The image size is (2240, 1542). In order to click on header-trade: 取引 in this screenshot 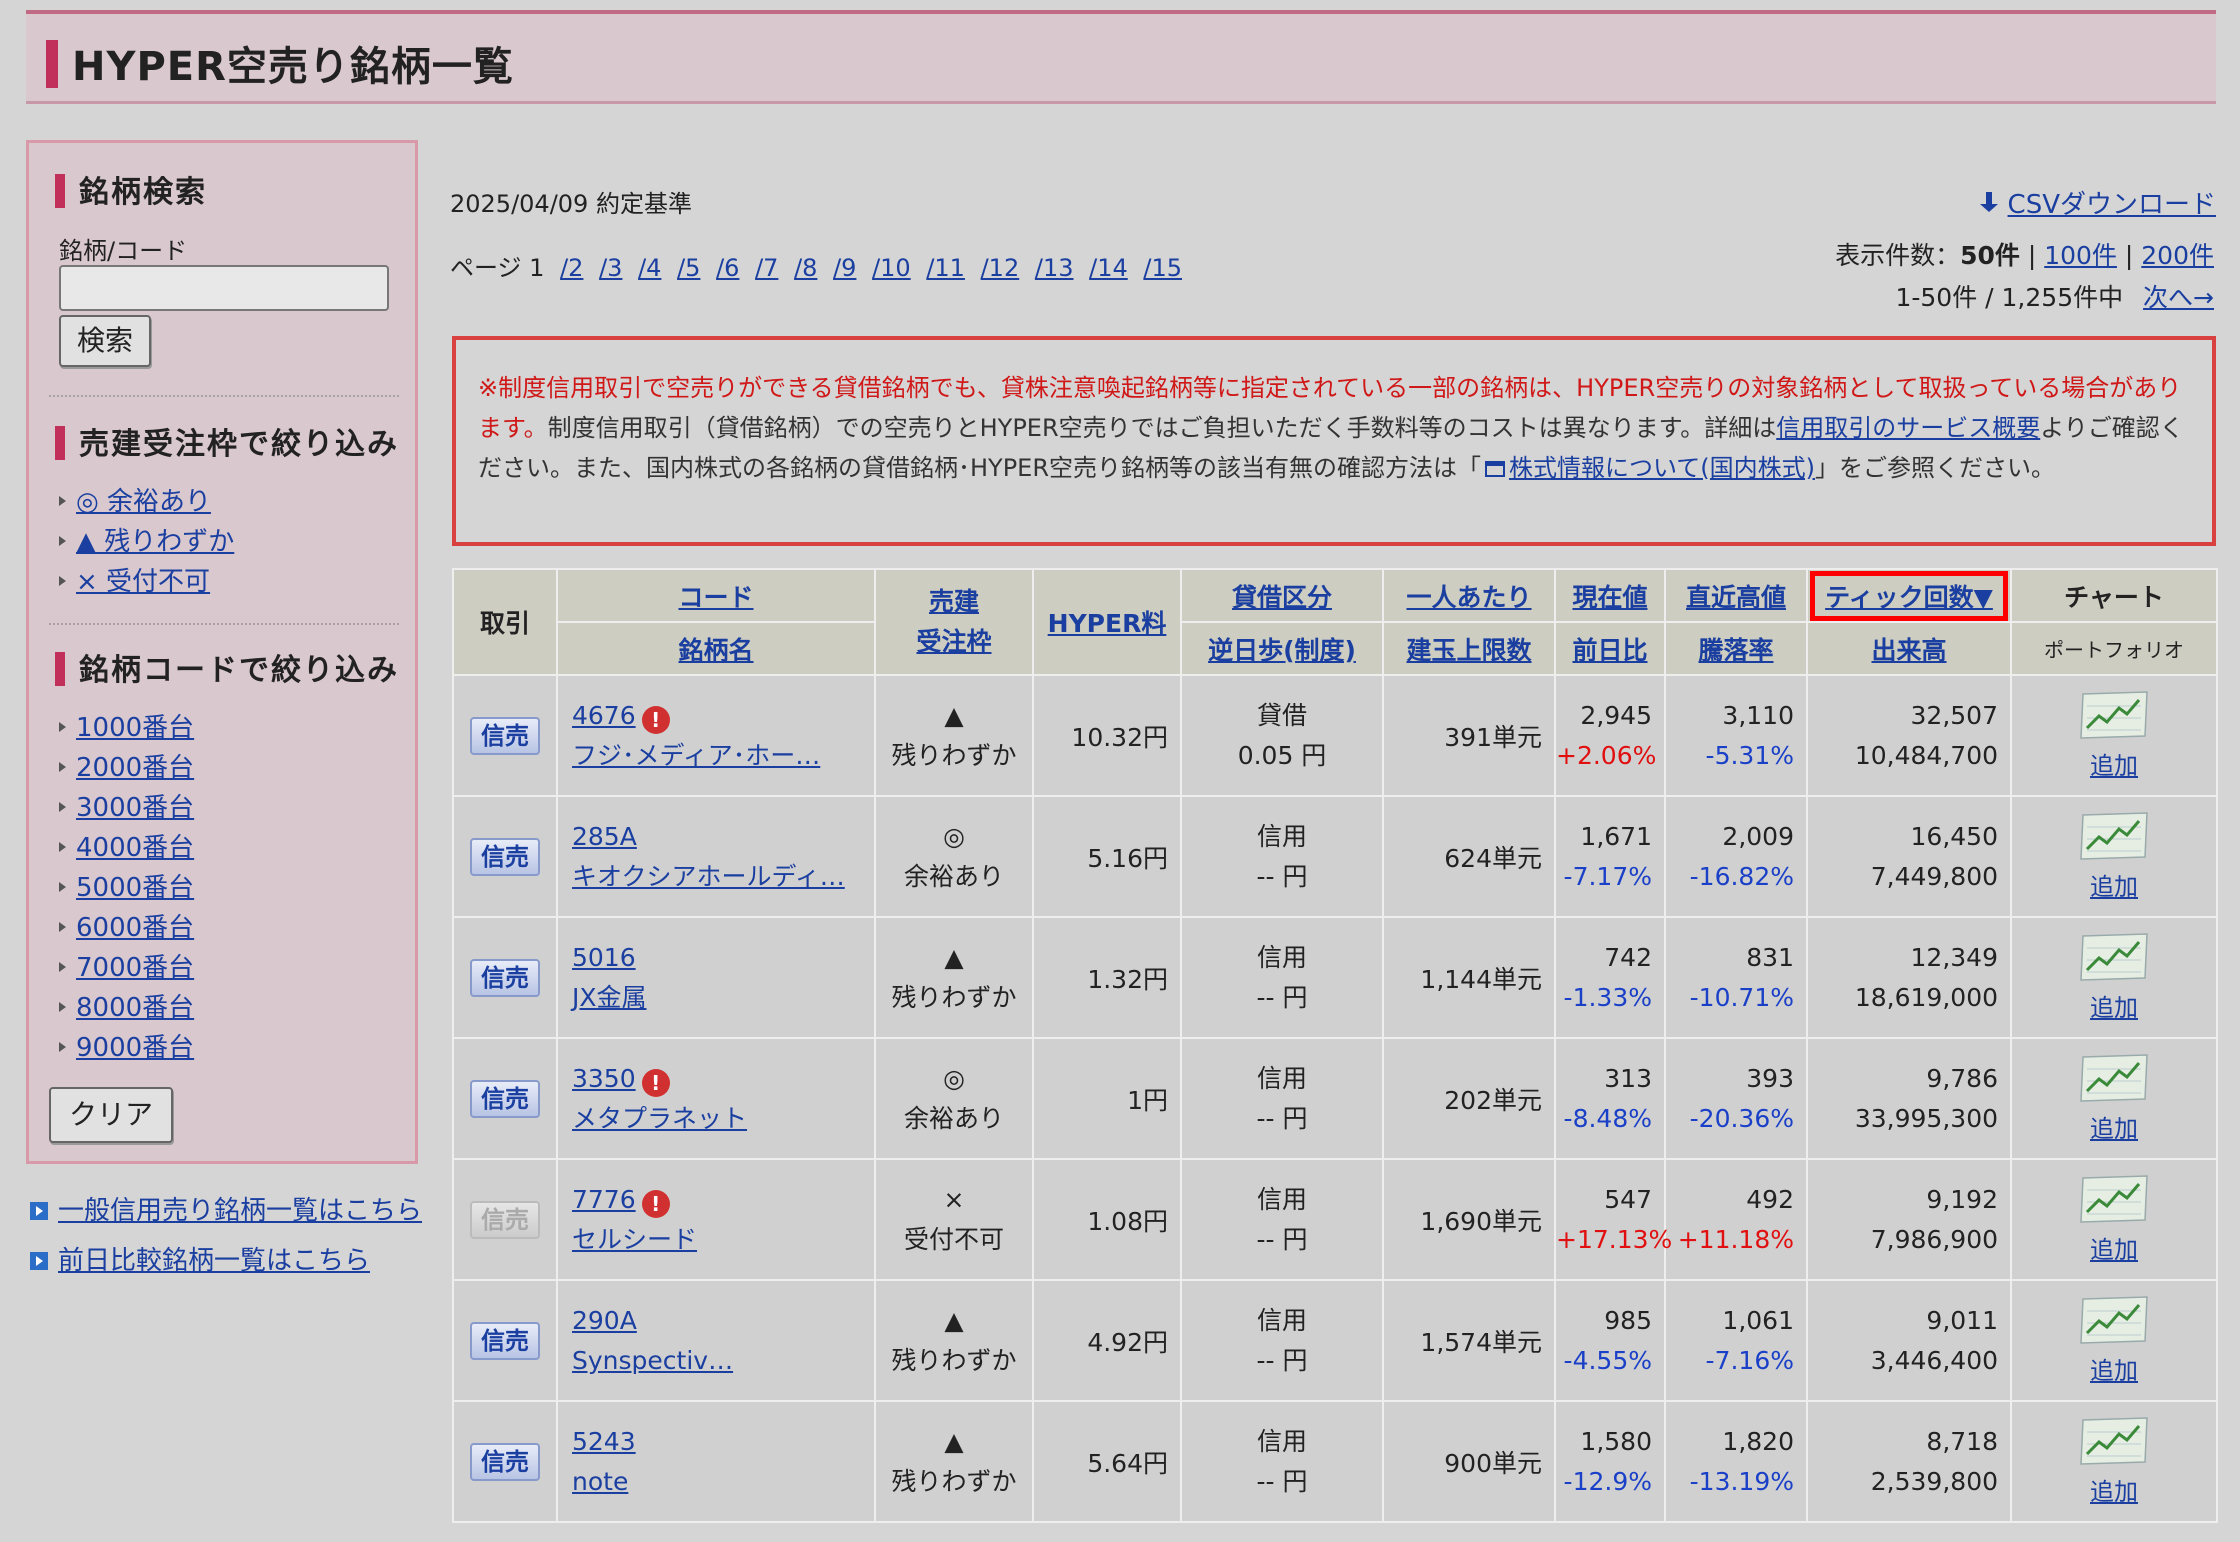, I will do `click(505, 622)`.